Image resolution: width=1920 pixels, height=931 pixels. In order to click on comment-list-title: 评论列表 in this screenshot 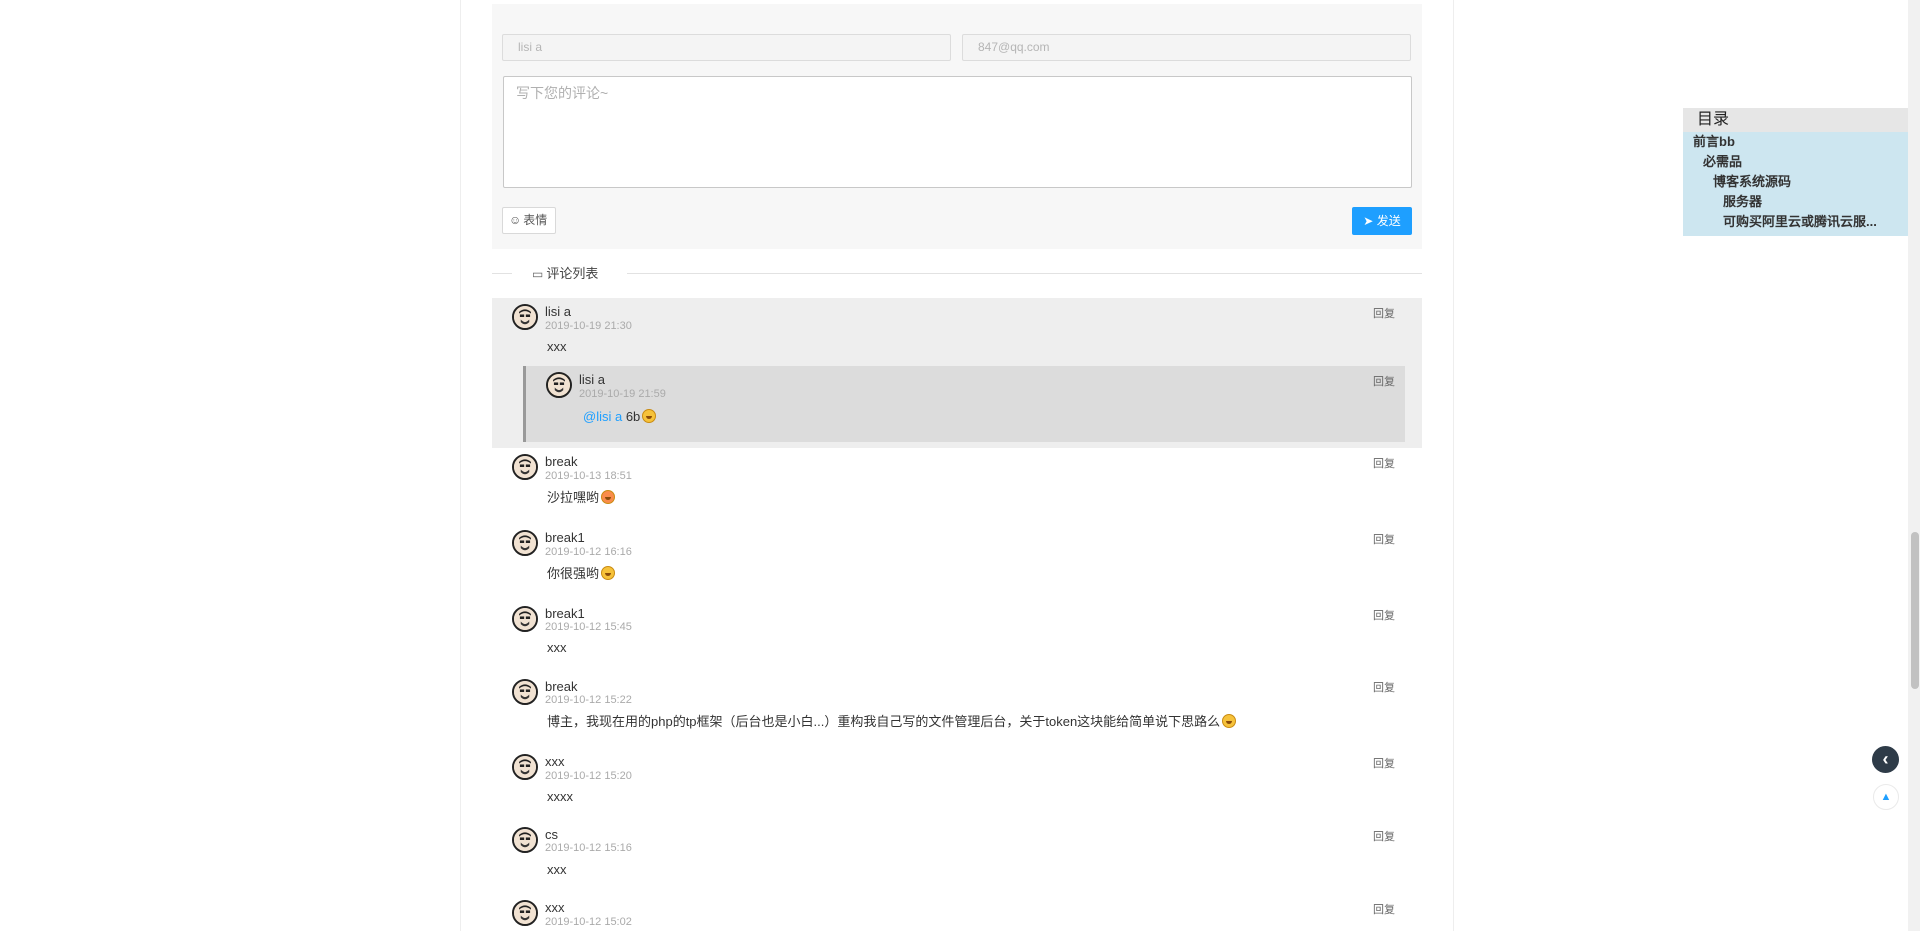, I will do `click(572, 273)`.